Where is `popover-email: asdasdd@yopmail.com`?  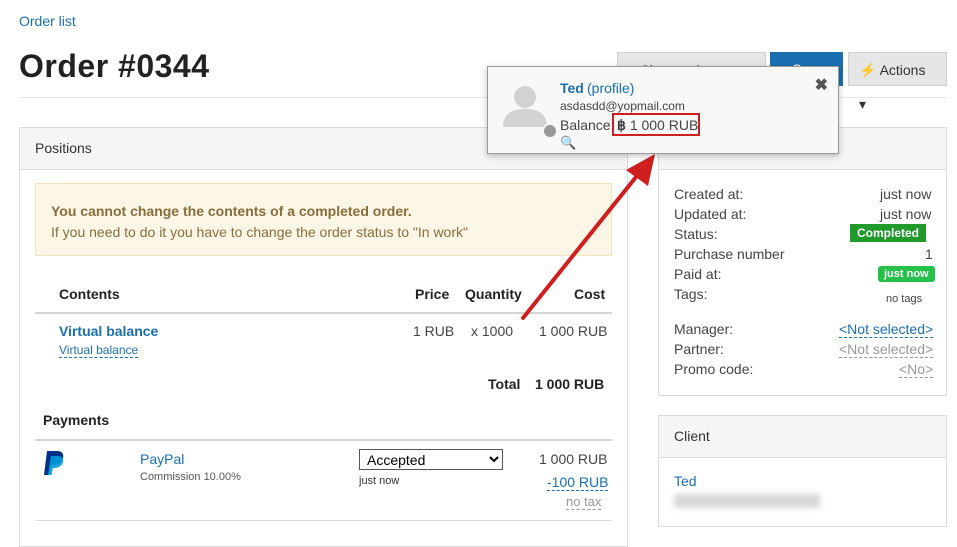 popover-email: asdasdd@yopmail.com is located at coordinates (622, 106).